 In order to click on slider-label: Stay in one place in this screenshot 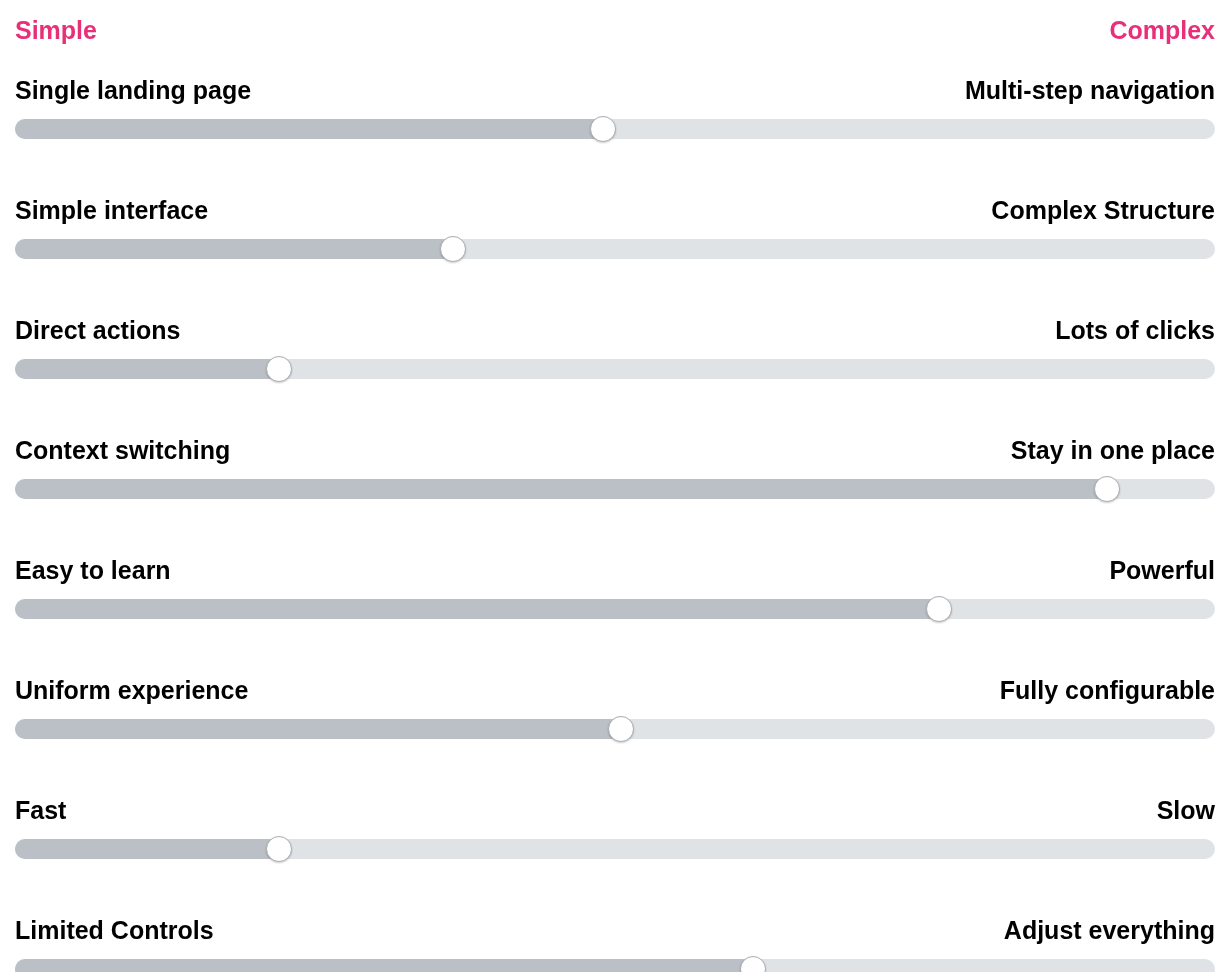, I will do `click(1112, 450)`.